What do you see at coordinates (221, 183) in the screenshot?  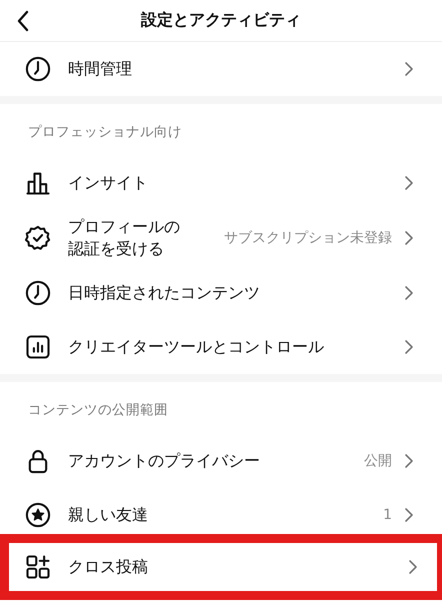 I see `settings-row: インサイト` at bounding box center [221, 183].